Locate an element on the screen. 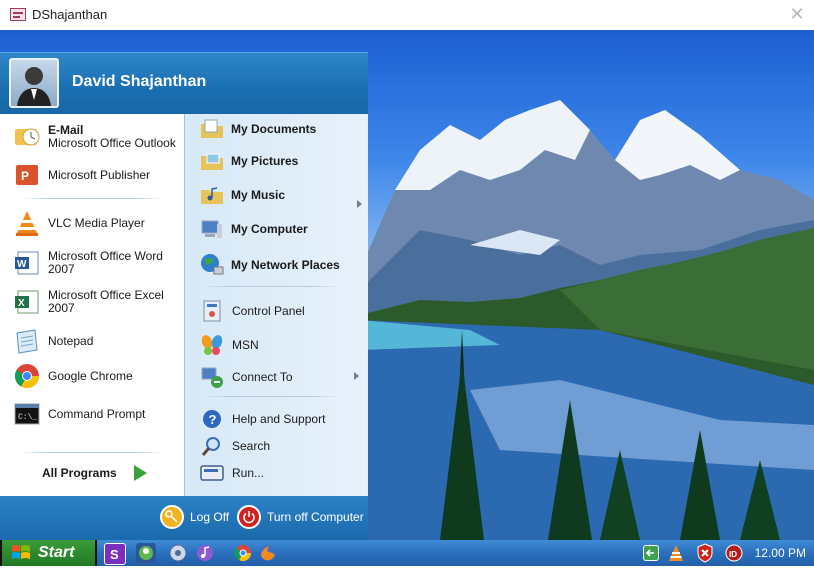 The image size is (814, 569). menu-item-chrome-label: Google Chrome is located at coordinates (90, 375).